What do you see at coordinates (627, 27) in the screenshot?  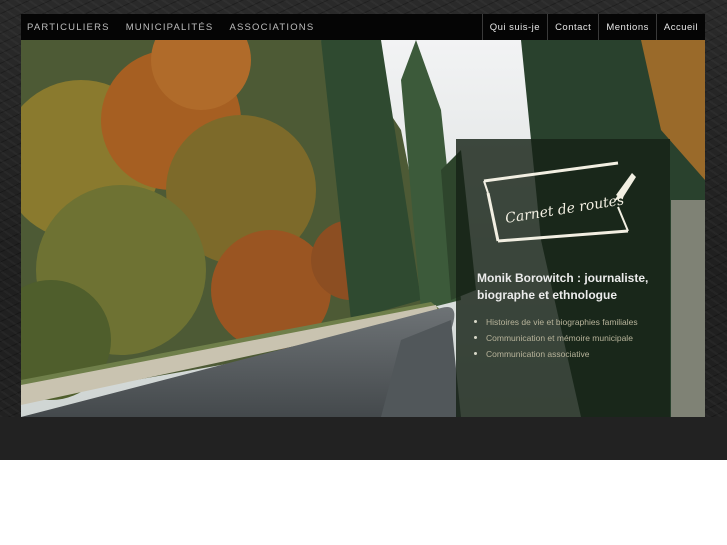 I see `nav-item-mentions: Mentions` at bounding box center [627, 27].